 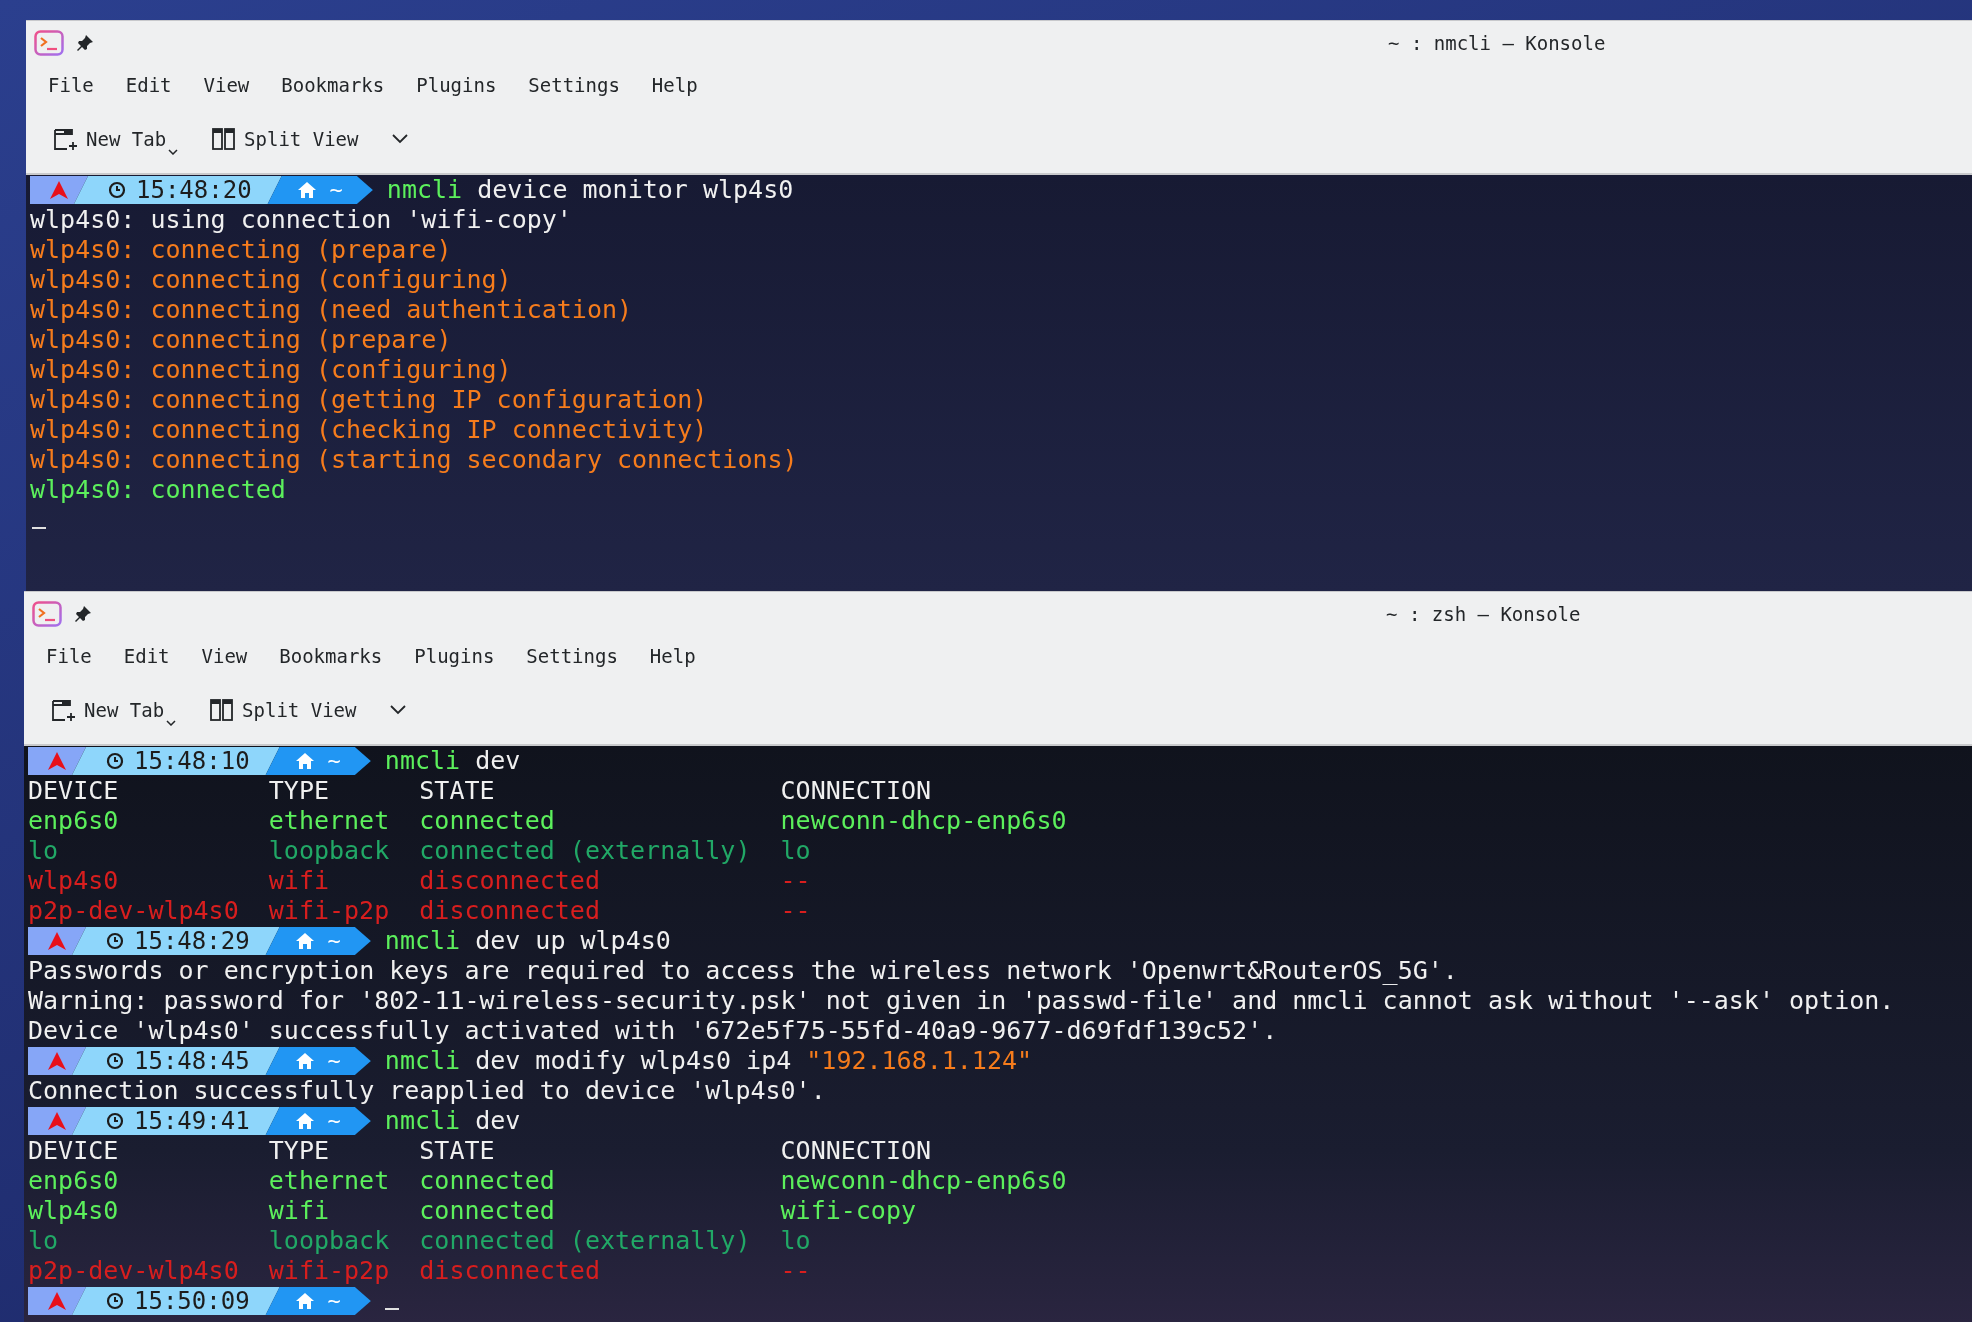 I want to click on output-text: wlp4s0: using connection 'wifi-copy', so click(x=301, y=220).